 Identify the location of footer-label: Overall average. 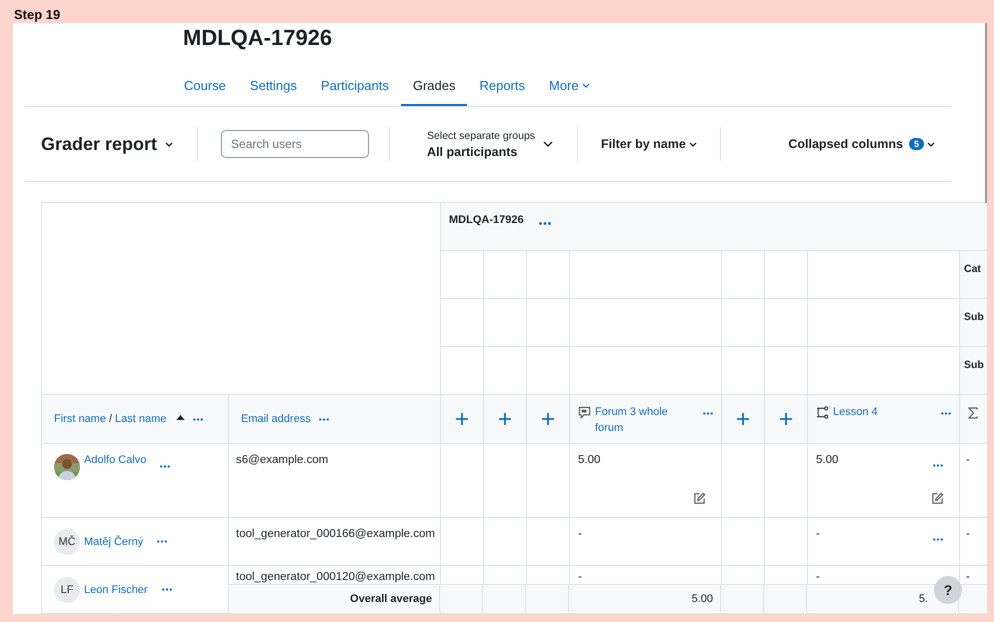
(334, 598).